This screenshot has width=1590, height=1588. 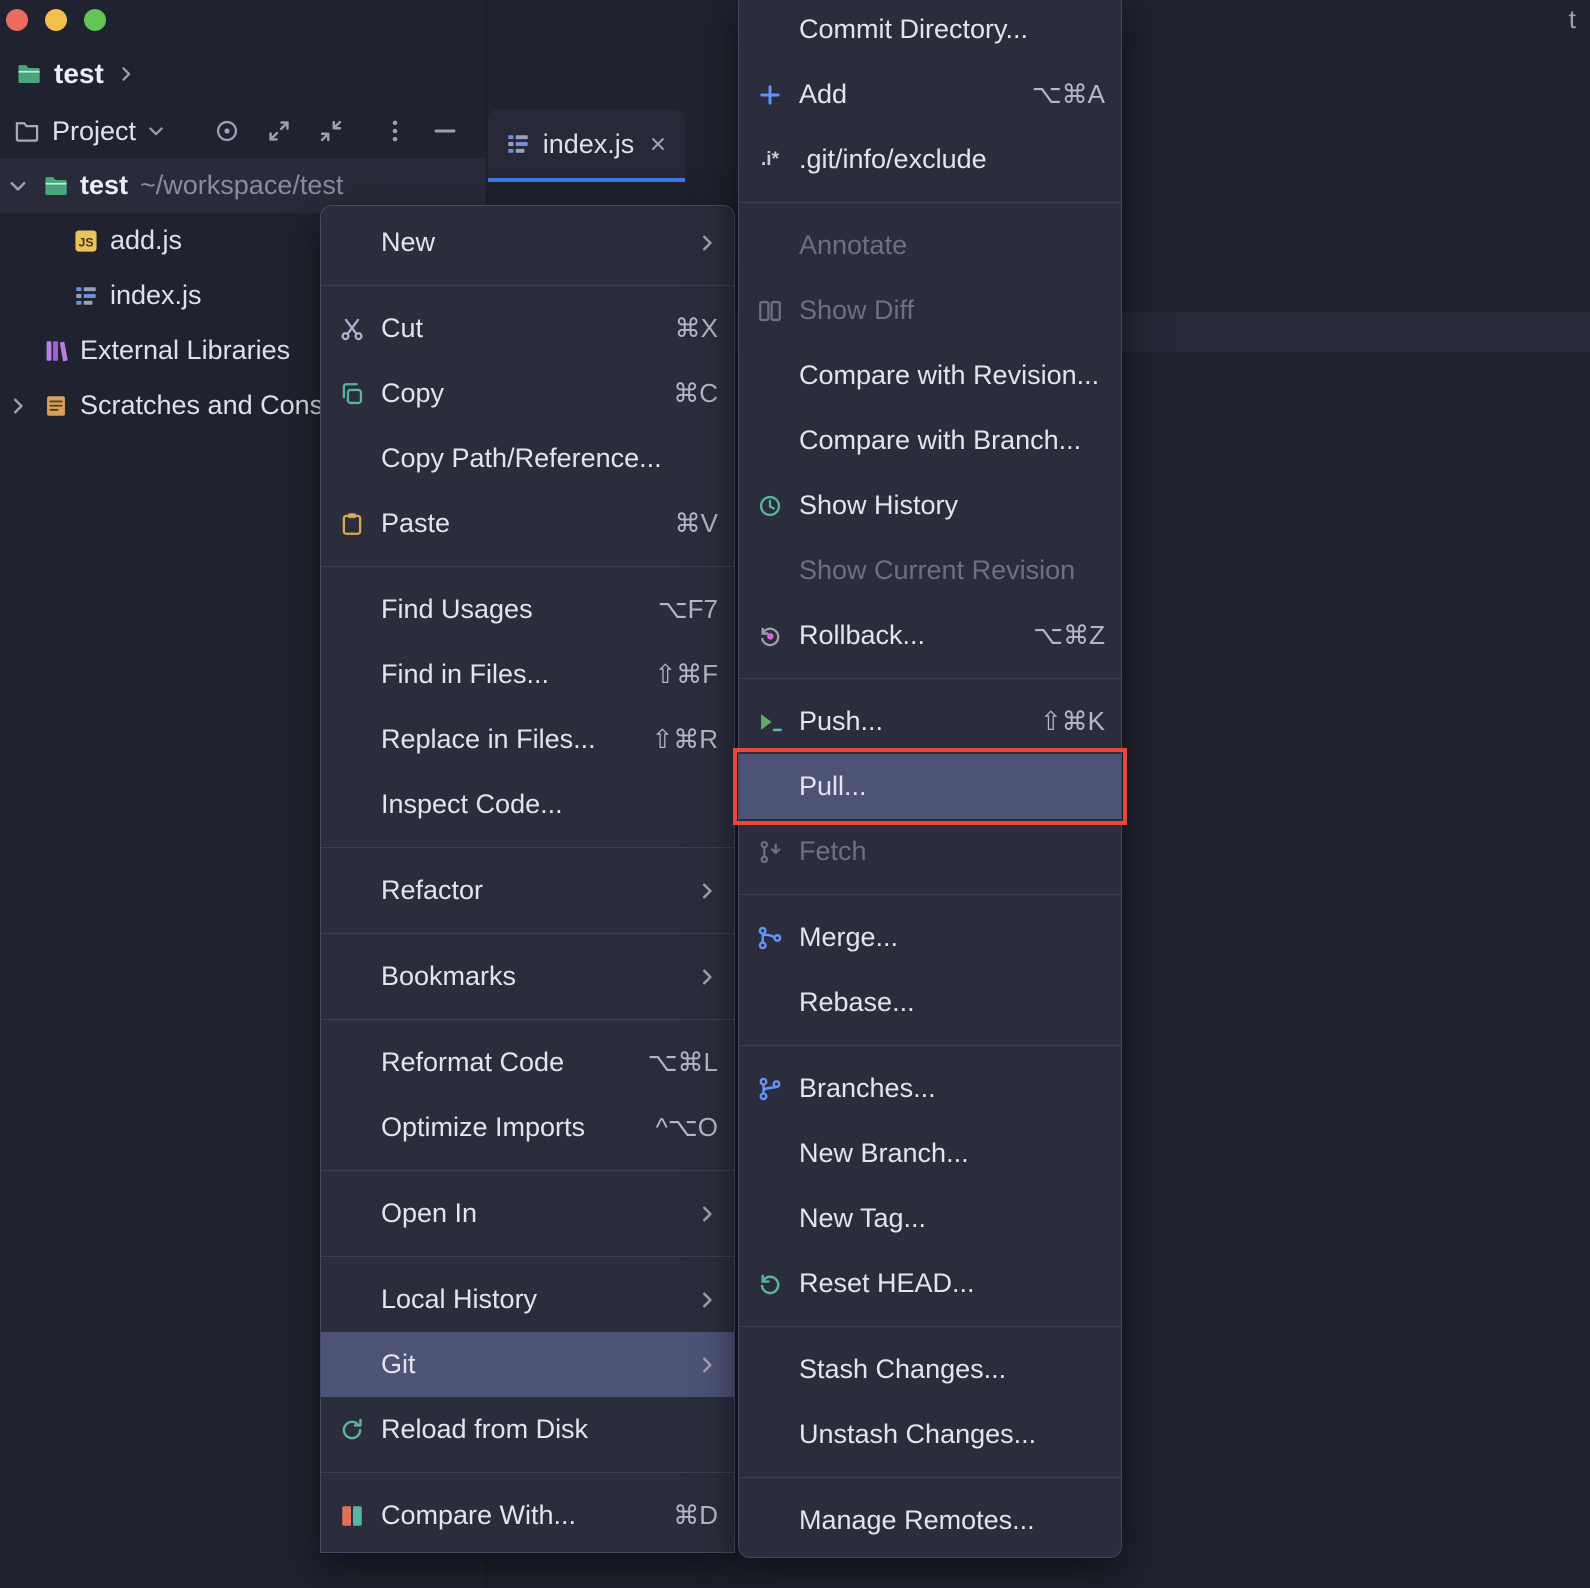 What do you see at coordinates (459, 1299) in the screenshot?
I see `menu-item-label: Local History` at bounding box center [459, 1299].